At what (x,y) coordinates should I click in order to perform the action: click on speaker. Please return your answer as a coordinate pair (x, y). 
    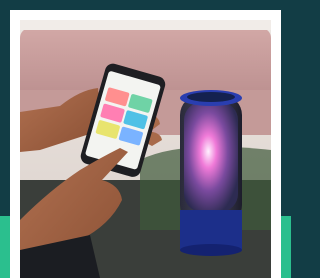
    Looking at the image, I should click on (211, 173).